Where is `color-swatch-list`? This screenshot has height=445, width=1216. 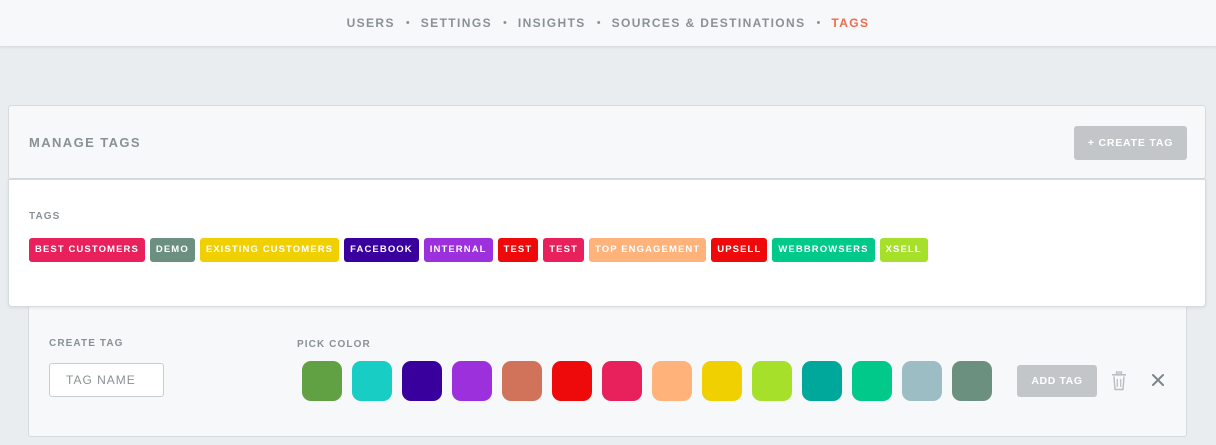
color-swatch-list is located at coordinates (647, 381).